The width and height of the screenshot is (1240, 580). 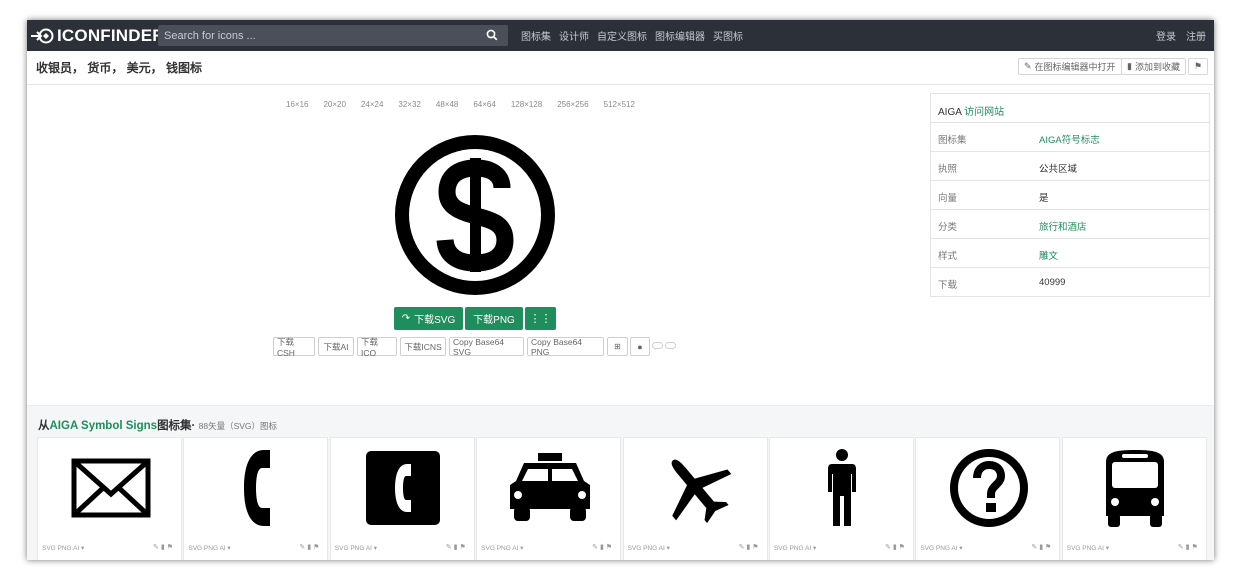 I want to click on logo-text: ICONFINDER, so click(x=111, y=35).